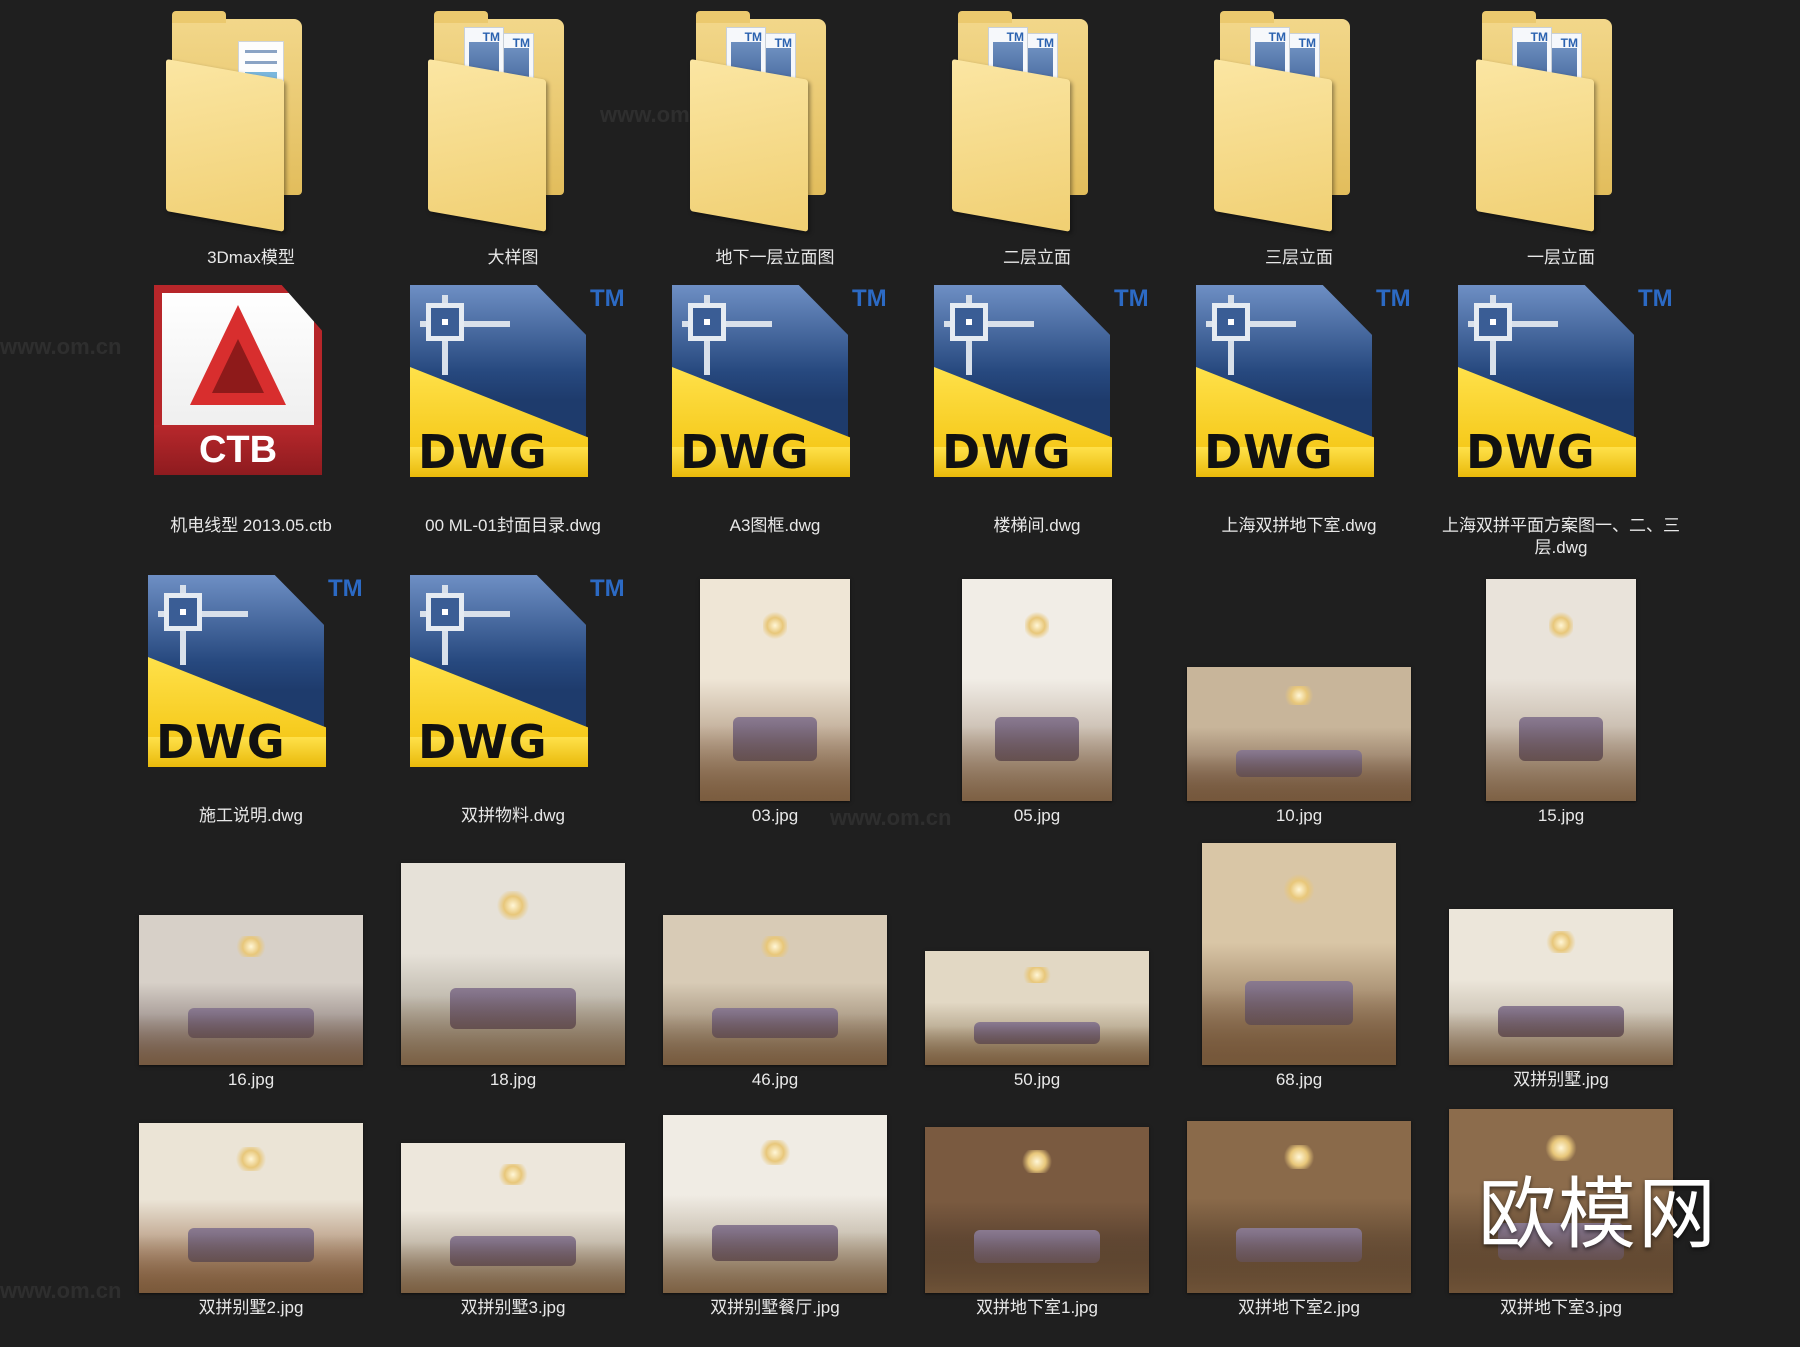  Describe the element at coordinates (775, 257) in the screenshot. I see `file-name-label: 地下一层立面图` at that location.